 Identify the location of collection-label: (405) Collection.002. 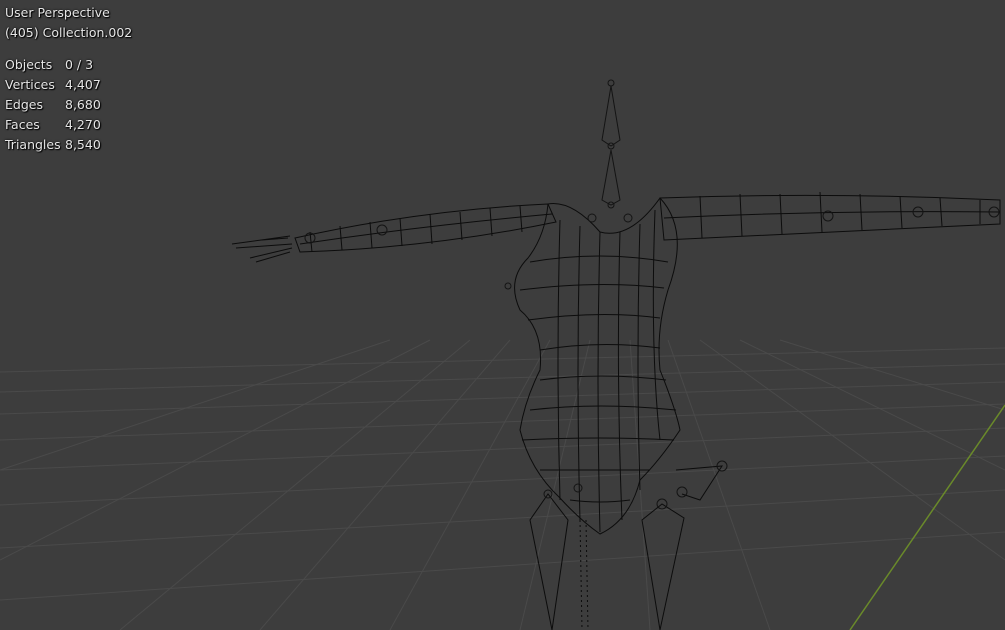
(69, 32).